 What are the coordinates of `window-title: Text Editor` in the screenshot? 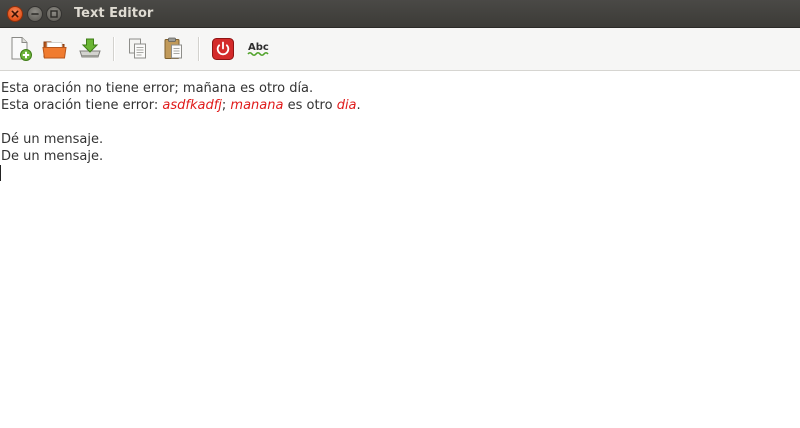 It's located at (114, 13).